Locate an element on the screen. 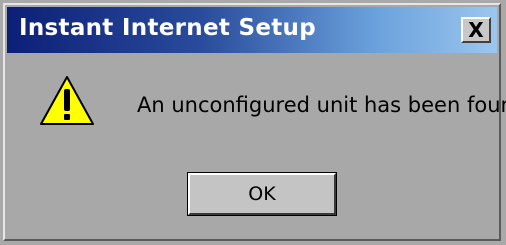 The width and height of the screenshot is (506, 245). close-icon: X is located at coordinates (476, 30).